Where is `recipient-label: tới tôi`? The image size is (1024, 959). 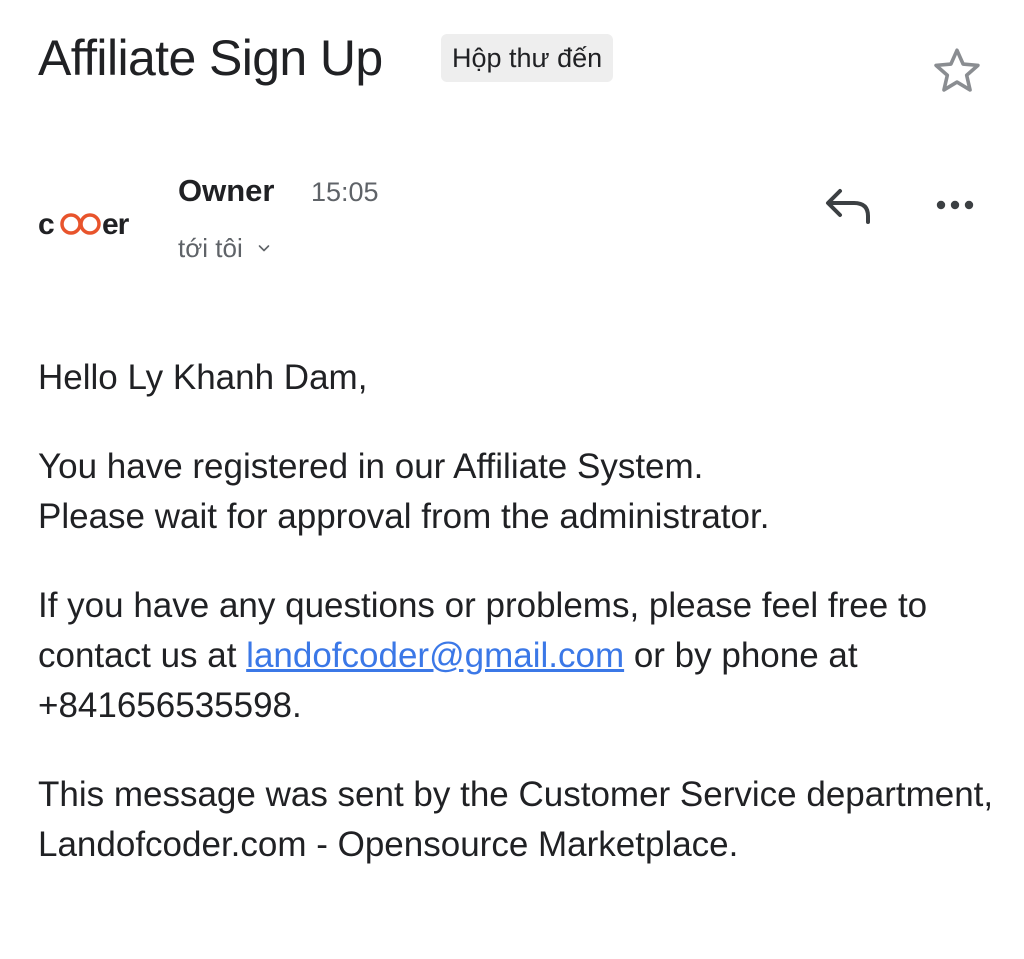
recipient-label: tới tôi is located at coordinates (210, 248).